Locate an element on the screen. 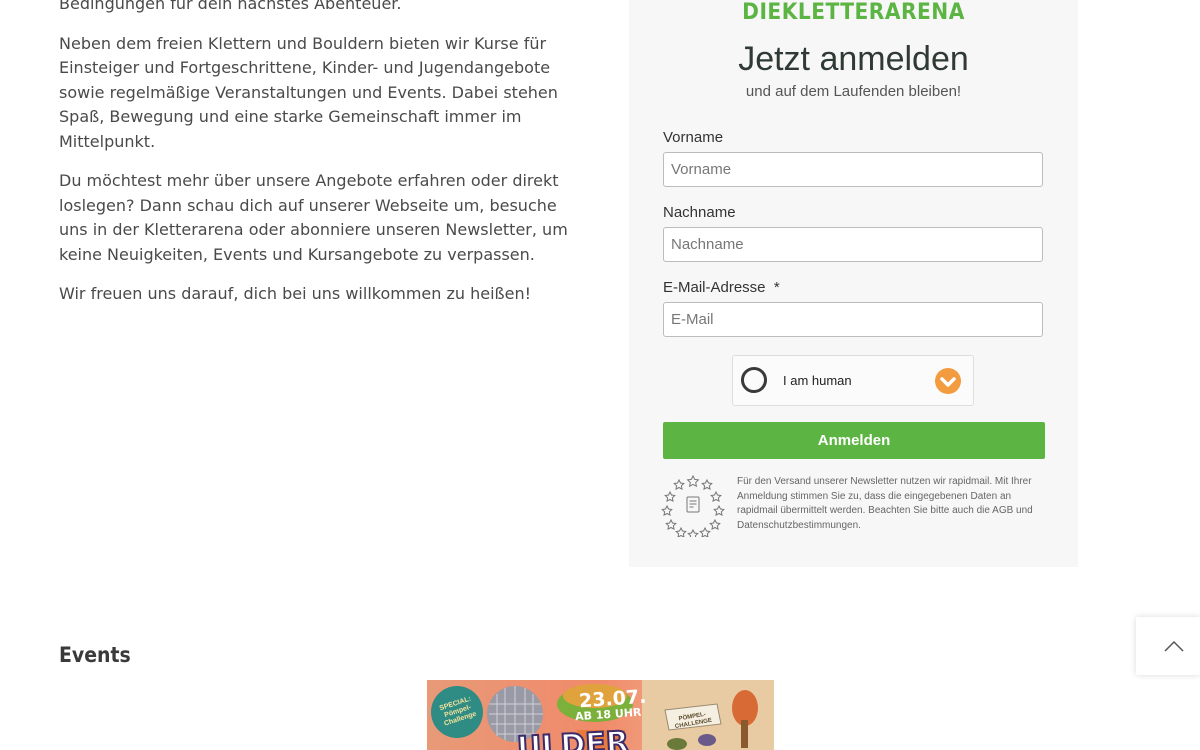  intro-paragraph: Bedingungen für dein nächstes Abenteuer. is located at coordinates (230, 6).